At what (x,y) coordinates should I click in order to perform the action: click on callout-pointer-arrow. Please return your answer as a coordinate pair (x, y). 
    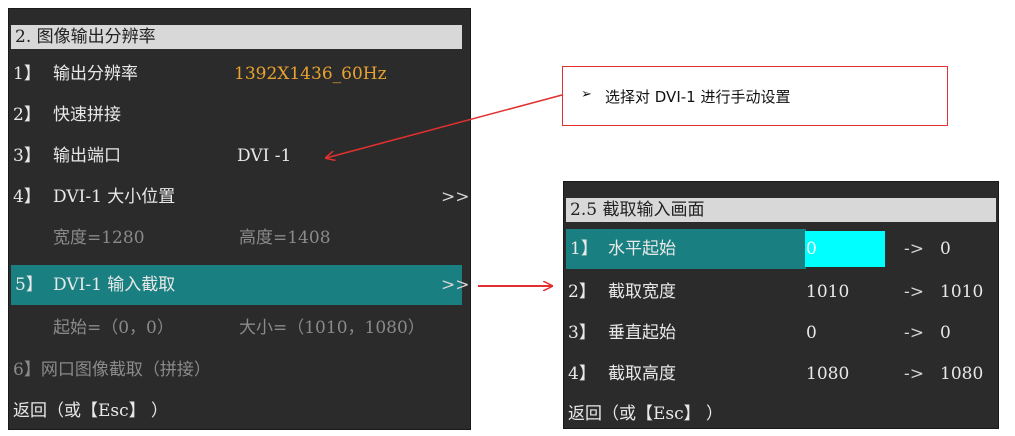
    Looking at the image, I should click on (444, 126).